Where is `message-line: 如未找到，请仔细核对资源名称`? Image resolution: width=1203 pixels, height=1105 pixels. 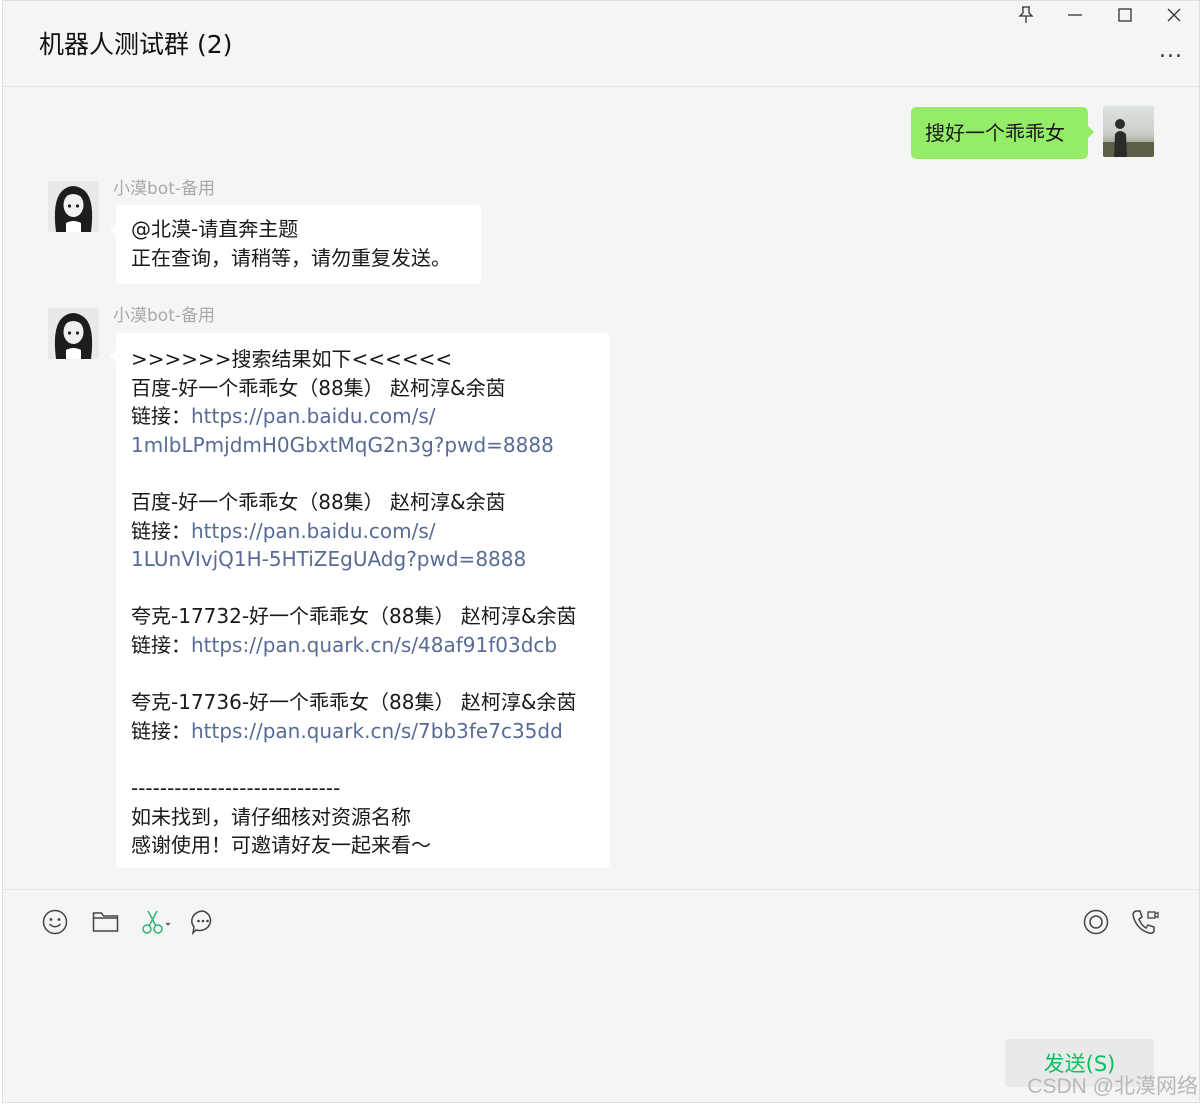
message-line: 如未找到，请仔细核对资源名称 is located at coordinates (271, 816).